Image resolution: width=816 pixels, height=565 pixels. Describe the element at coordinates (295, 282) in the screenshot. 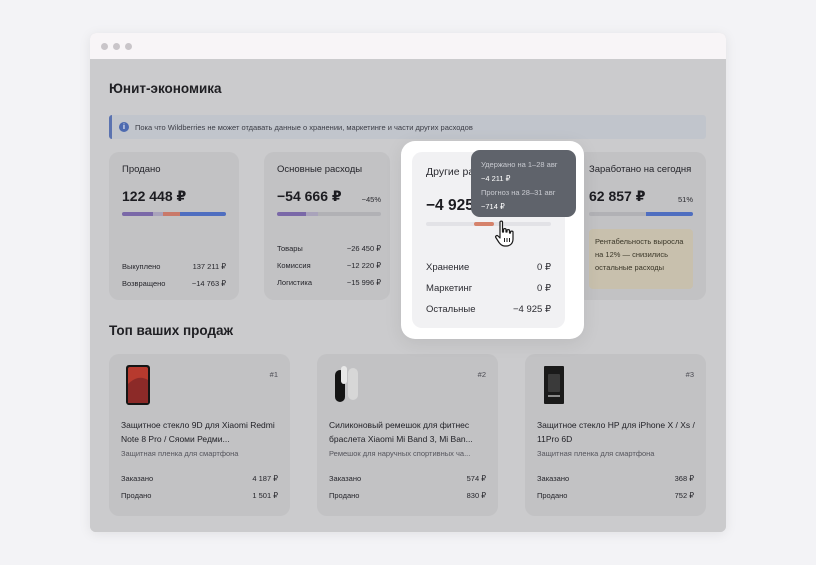

I see `row-label: Логистика` at that location.